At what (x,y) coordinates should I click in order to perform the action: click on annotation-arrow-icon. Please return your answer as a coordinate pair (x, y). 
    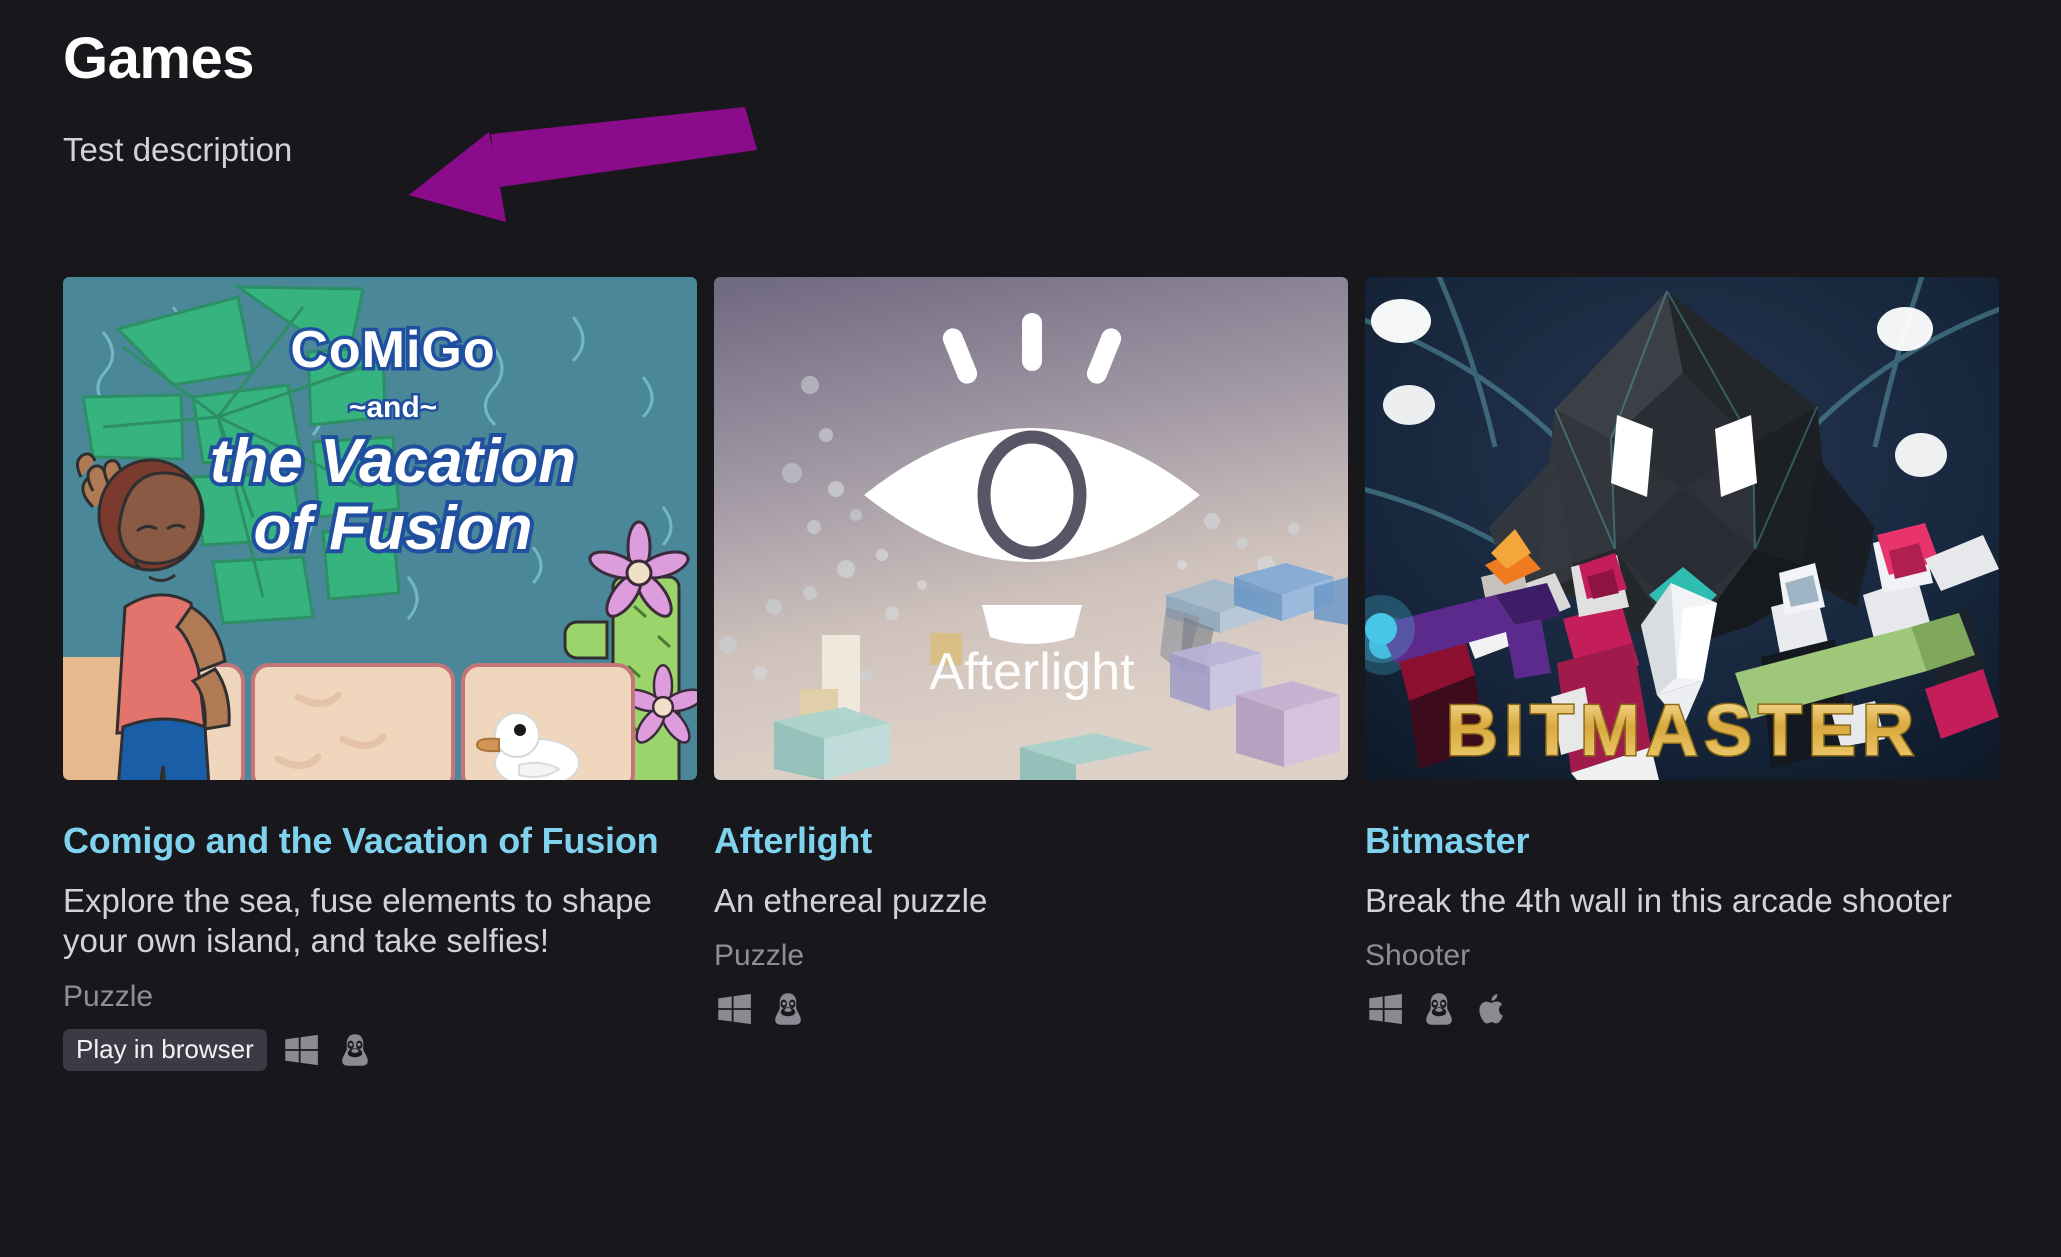
    Looking at the image, I should click on (585, 162).